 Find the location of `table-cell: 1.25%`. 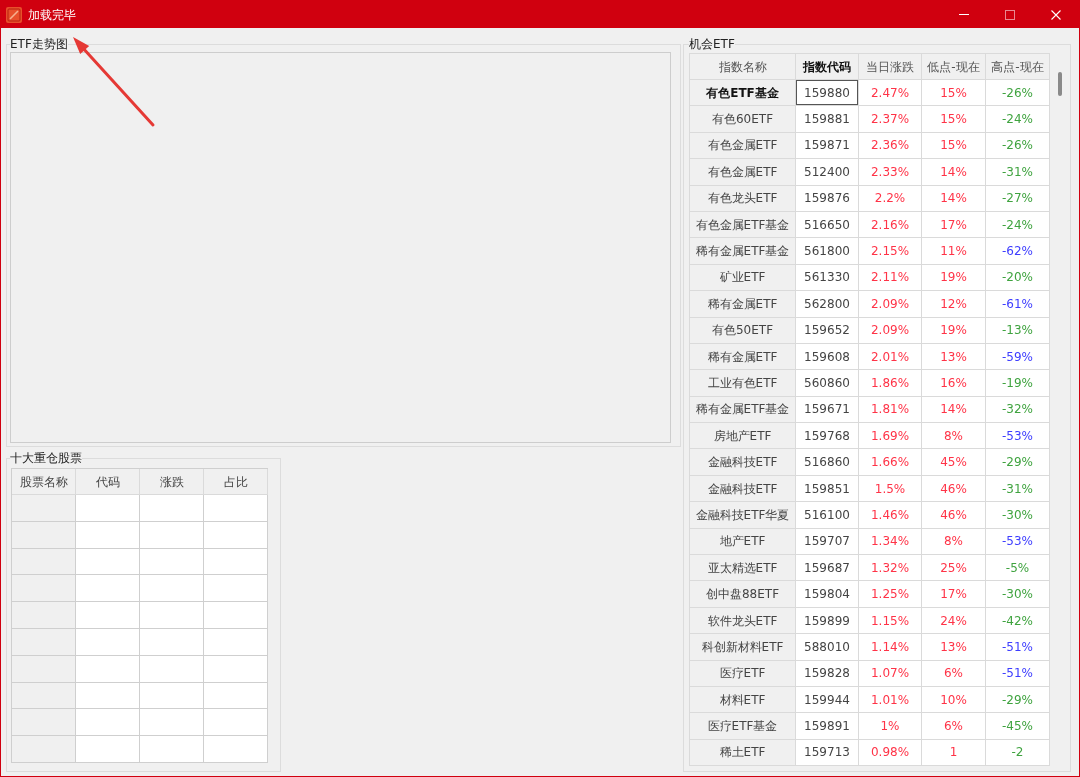

table-cell: 1.25% is located at coordinates (890, 594).